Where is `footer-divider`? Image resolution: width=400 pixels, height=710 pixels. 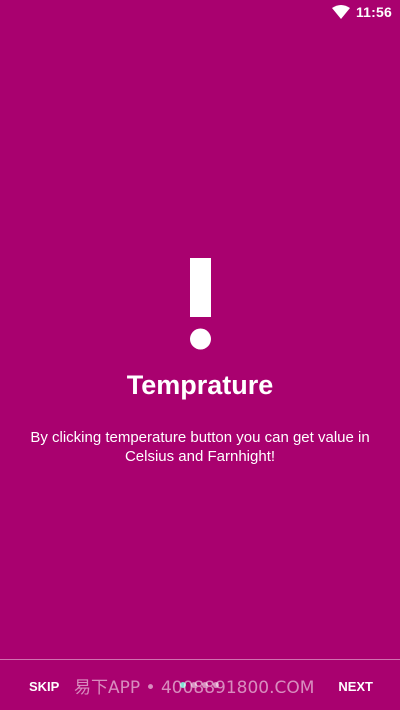 footer-divider is located at coordinates (200, 659).